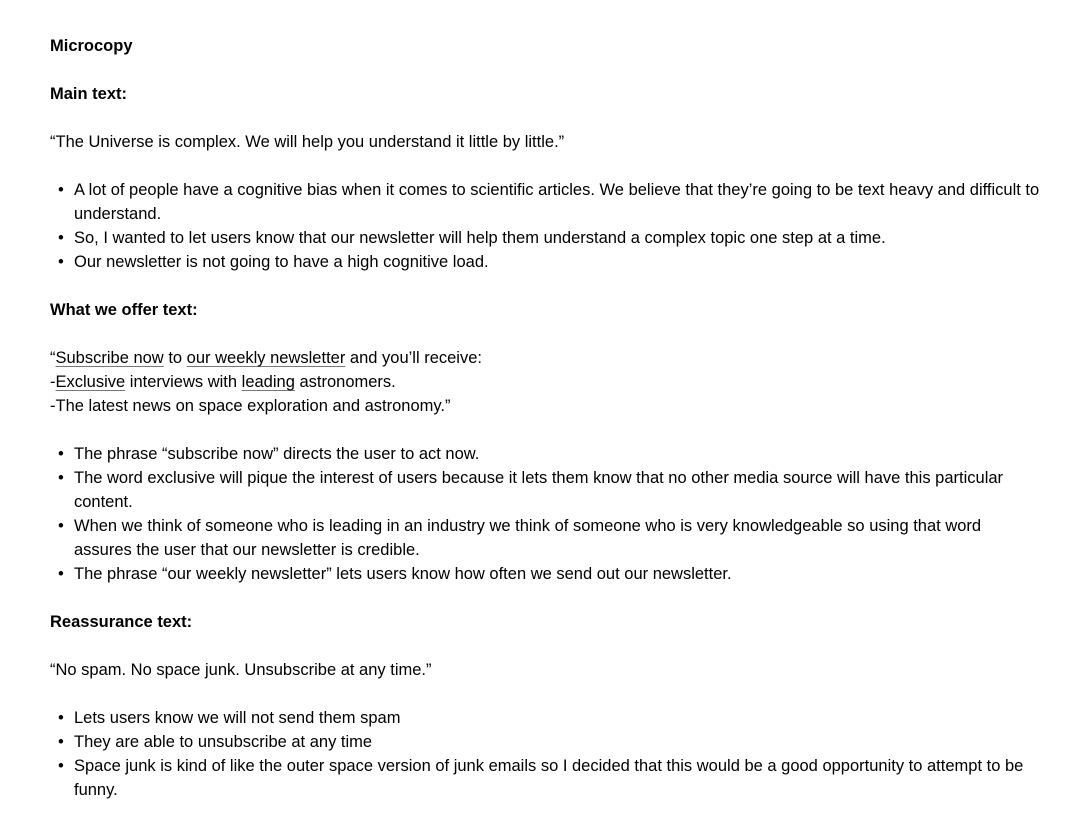 The height and width of the screenshot is (829, 1083). What do you see at coordinates (268, 382) in the screenshot?
I see `leading-word: leading` at bounding box center [268, 382].